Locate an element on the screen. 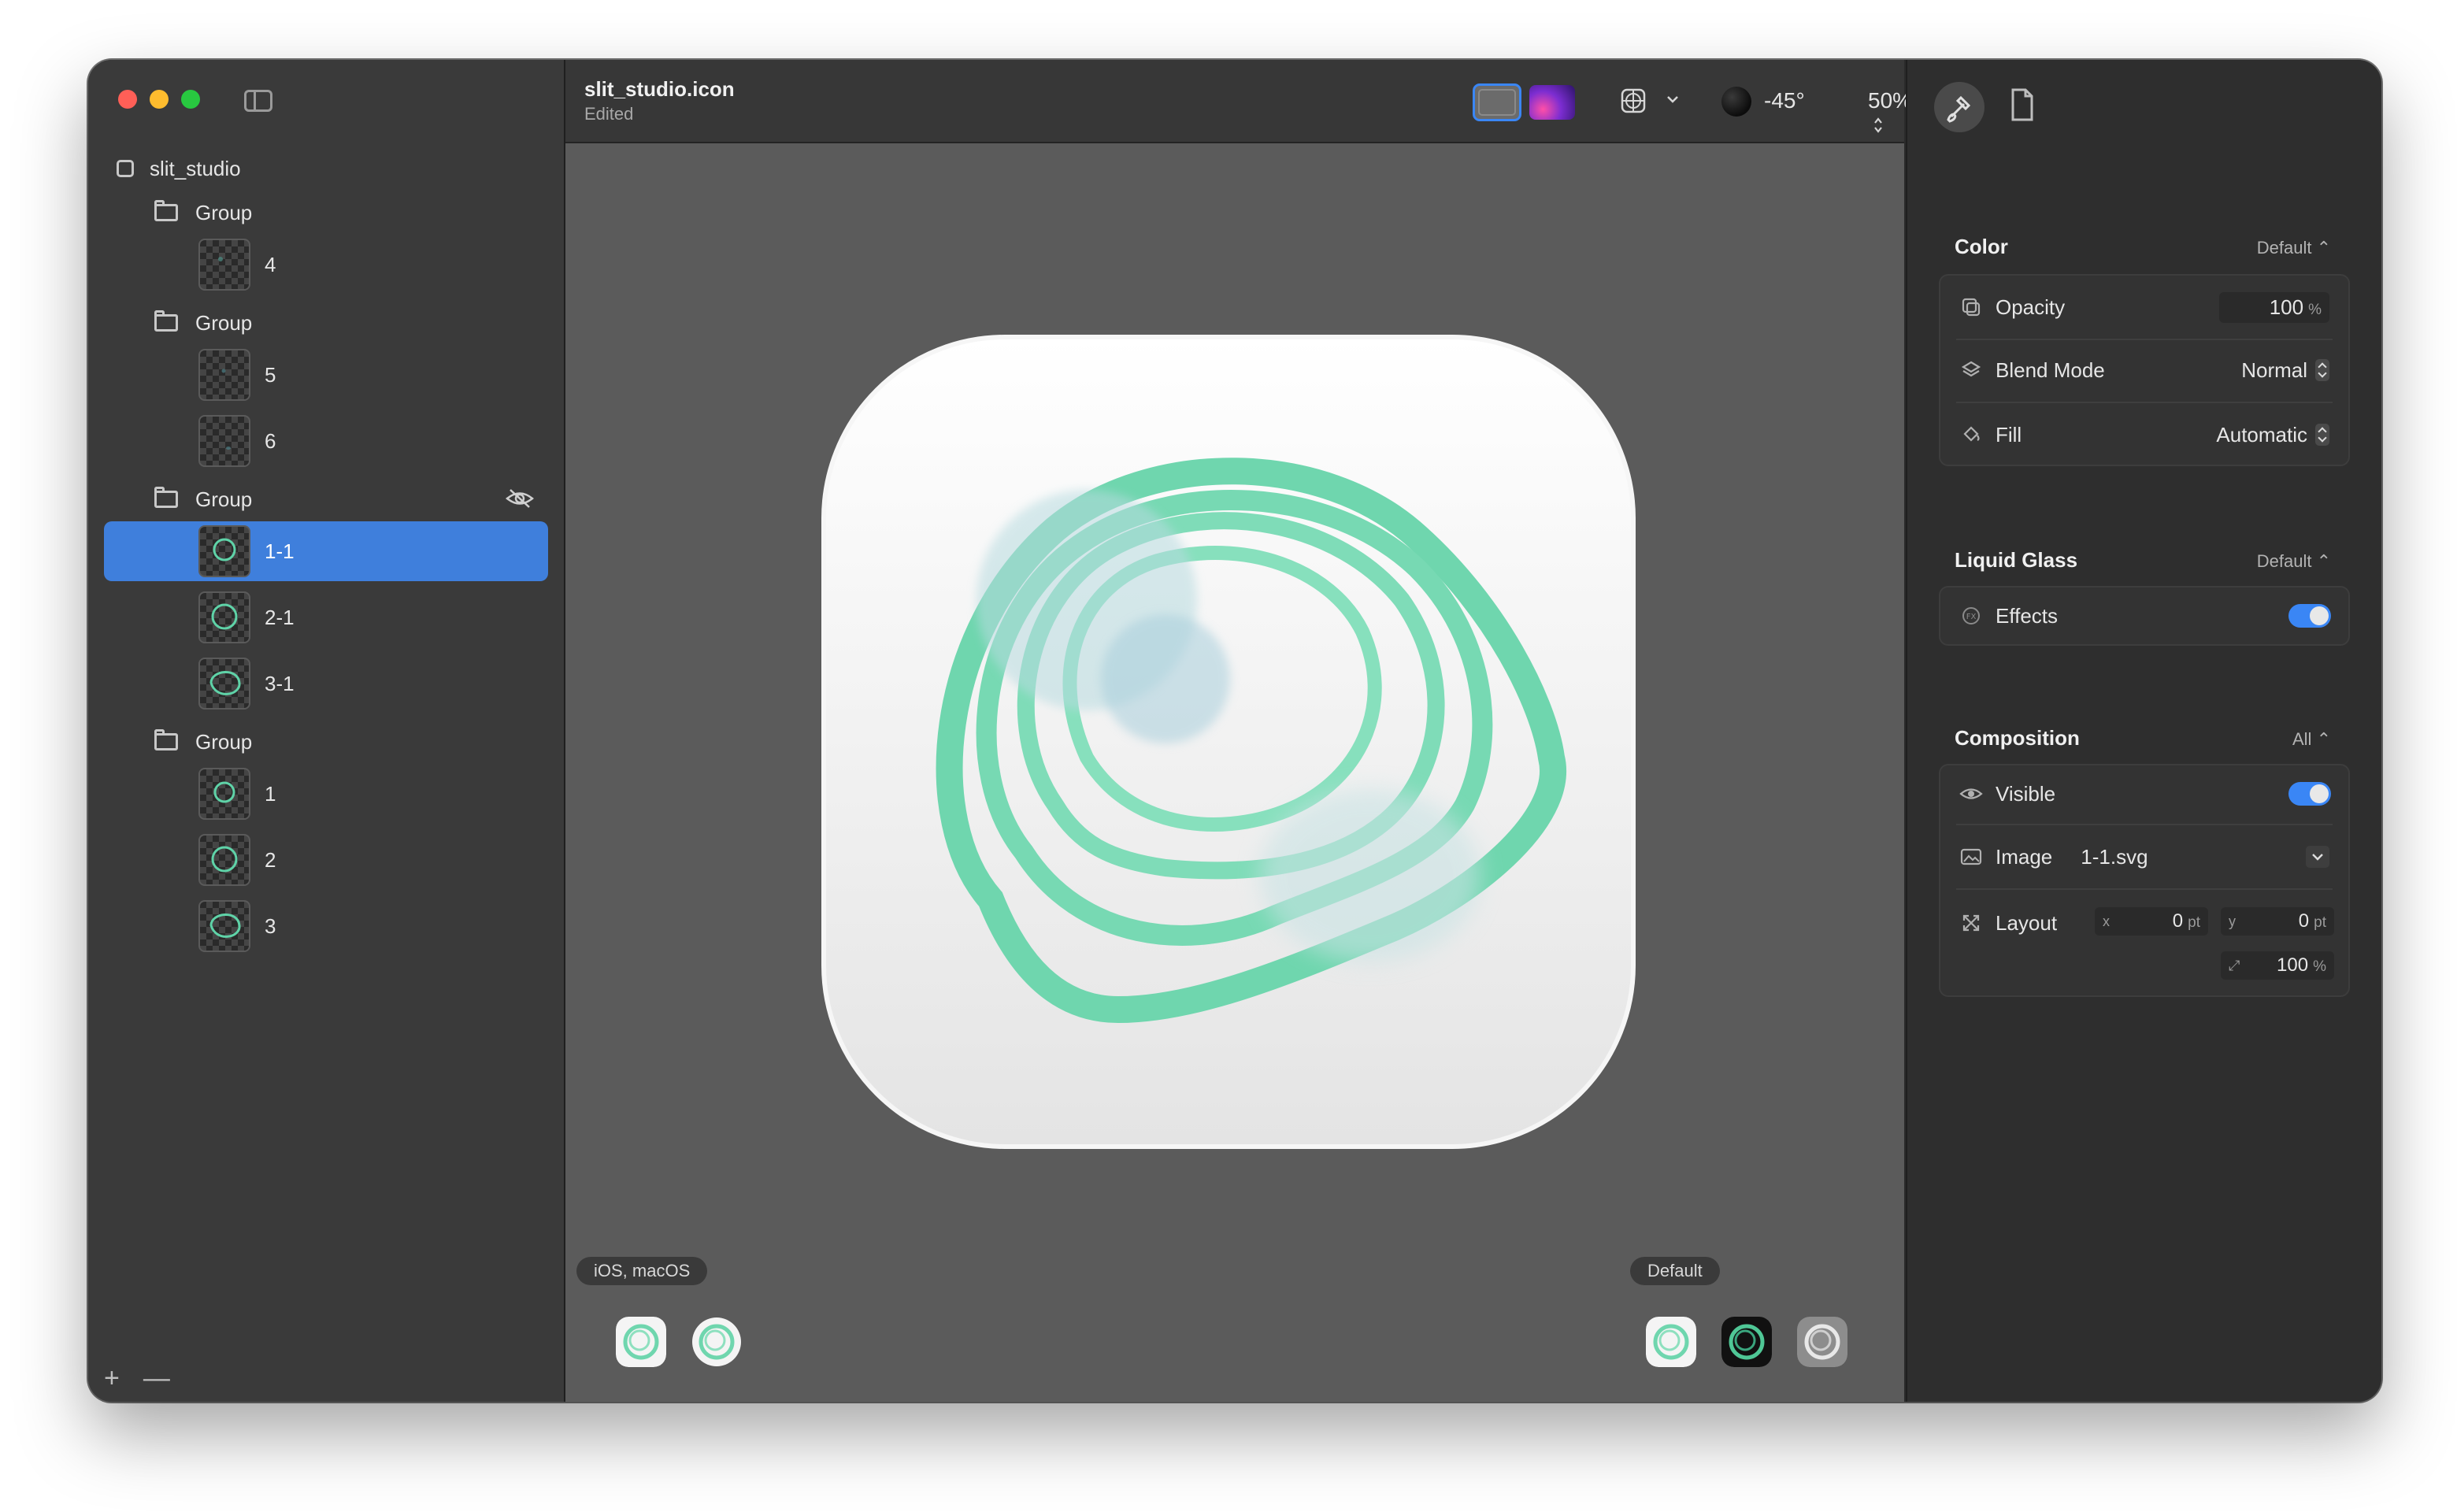 The image size is (2457, 1512). scale-arrow-icon: ⤢ is located at coordinates (2234, 965).